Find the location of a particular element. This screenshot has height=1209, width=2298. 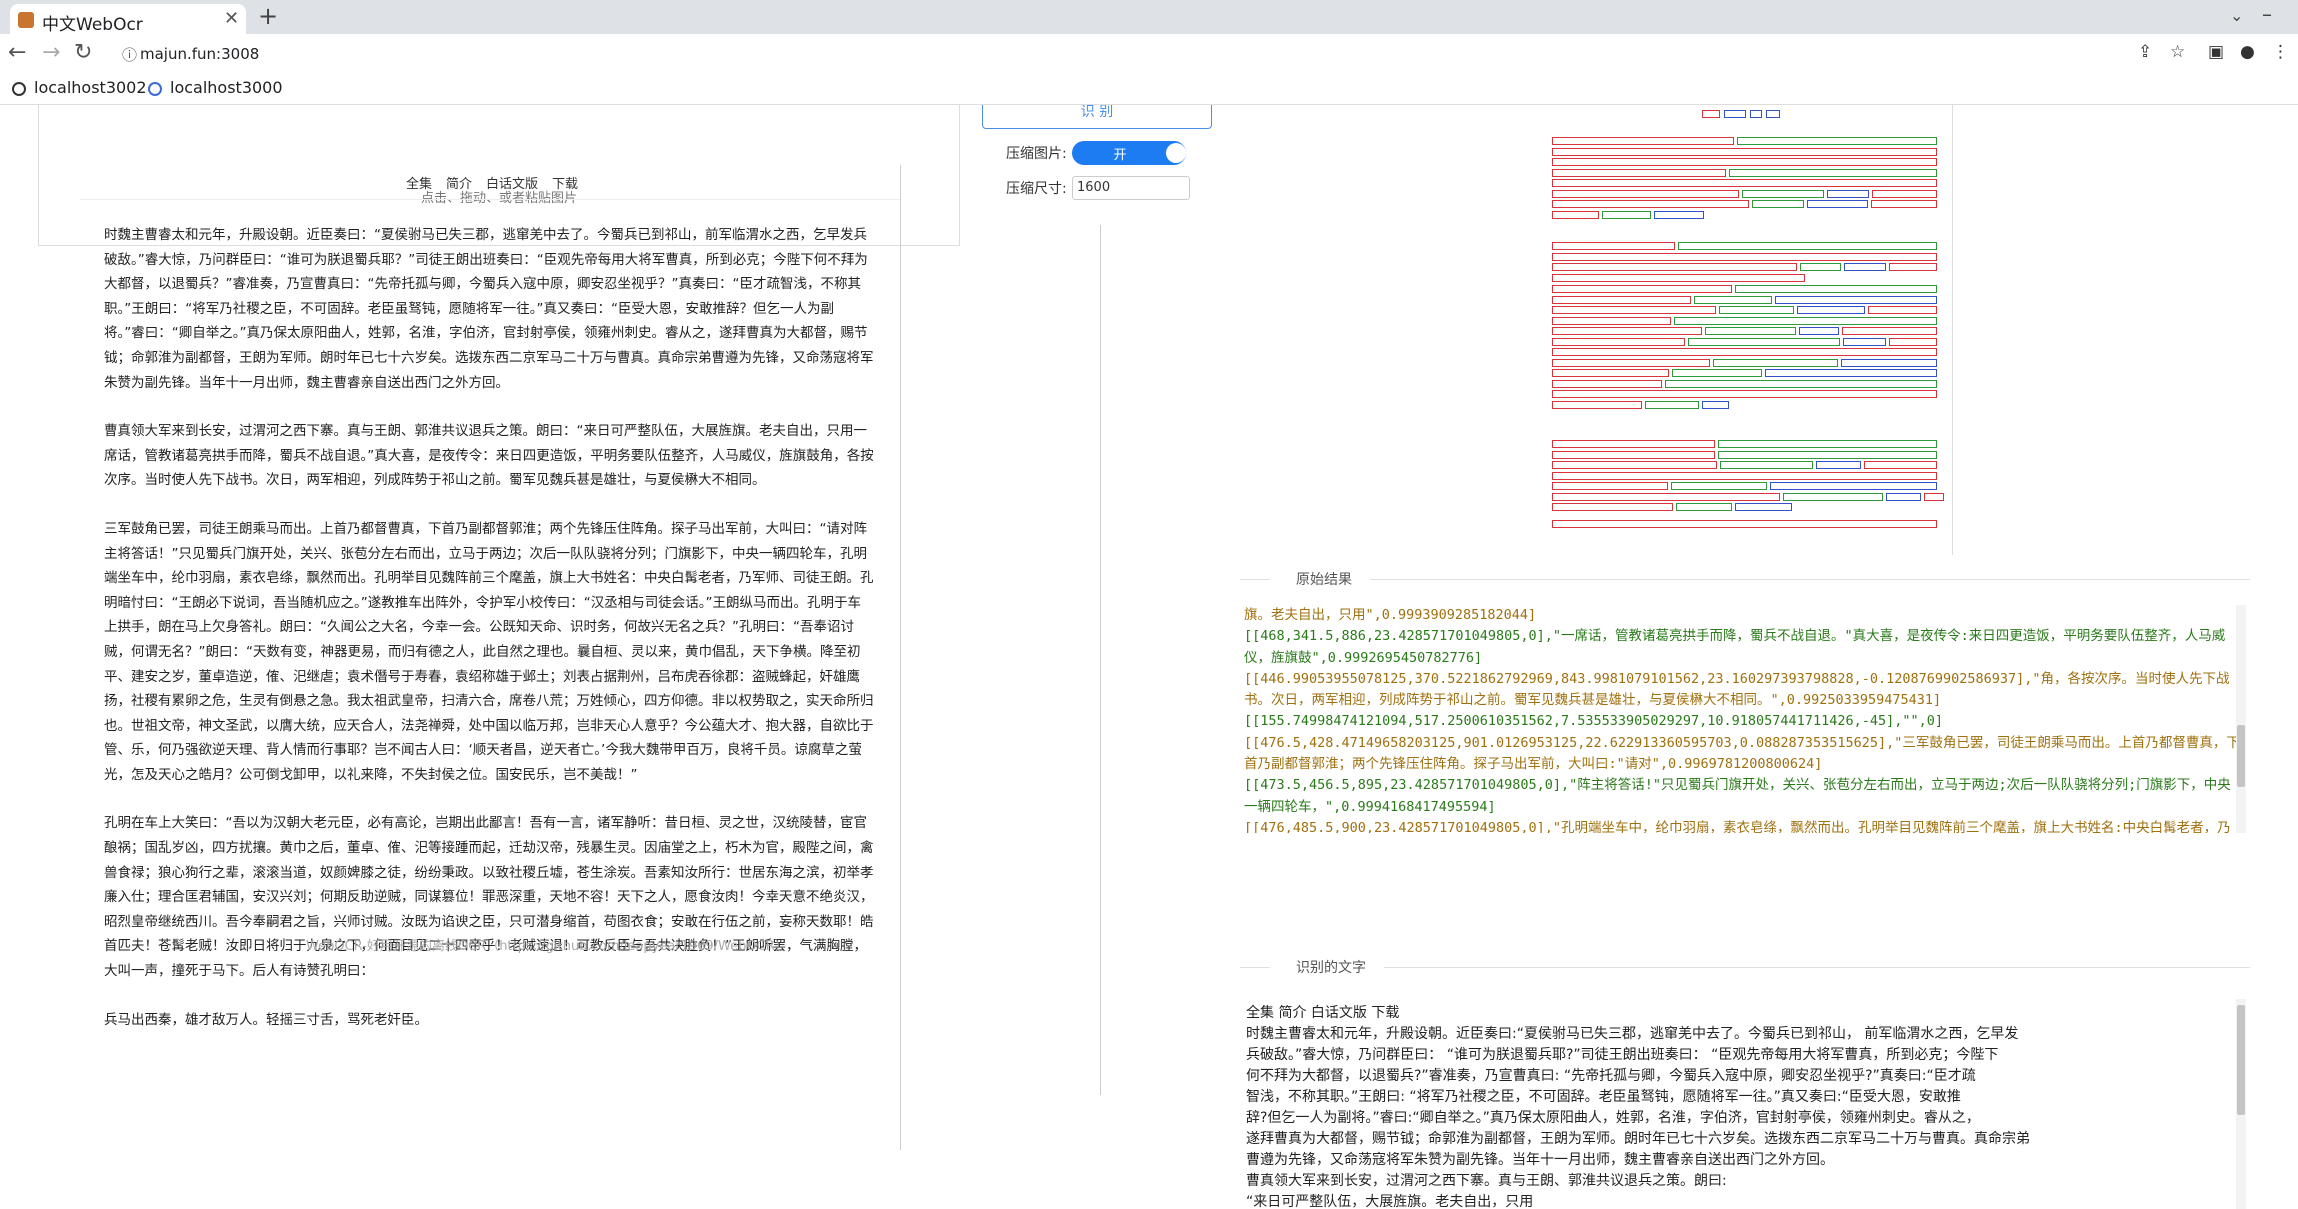

preview-border is located at coordinates (1952, 330).